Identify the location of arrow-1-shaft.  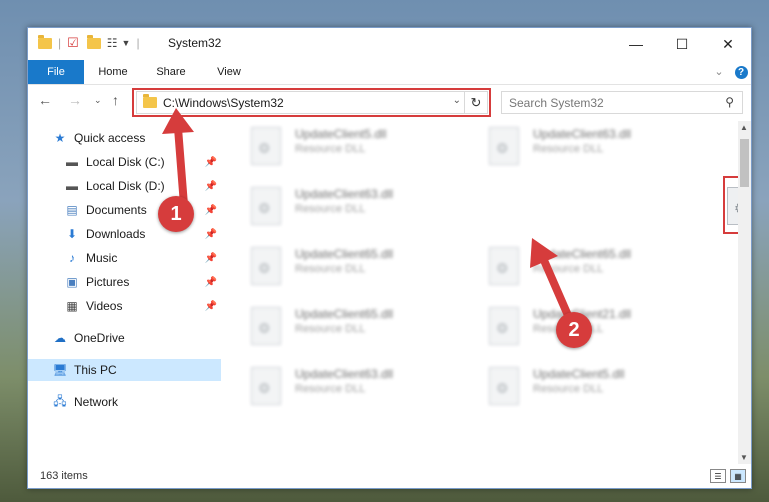
(181, 166).